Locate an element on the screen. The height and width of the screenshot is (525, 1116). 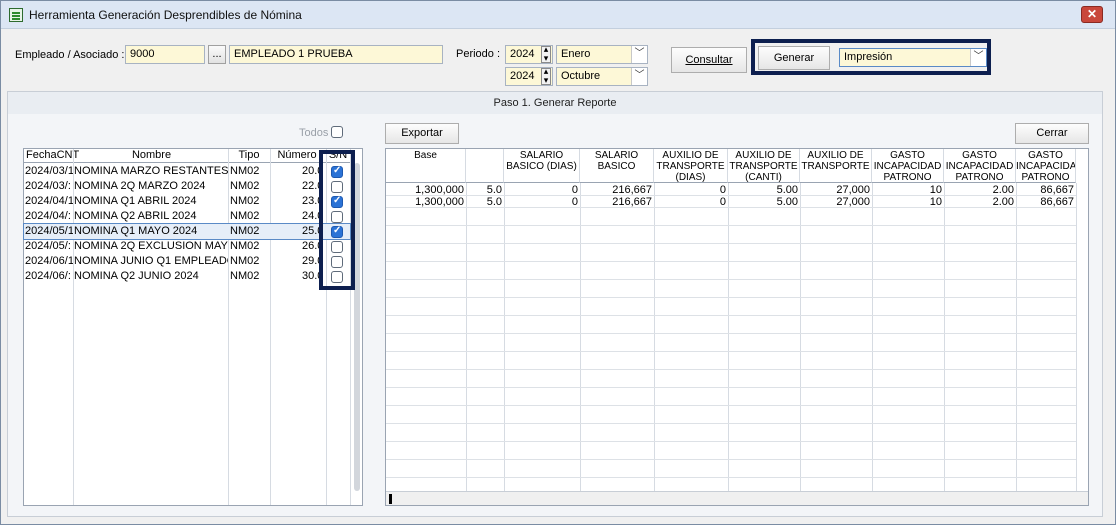
col-base: Base is located at coordinates (426, 166).